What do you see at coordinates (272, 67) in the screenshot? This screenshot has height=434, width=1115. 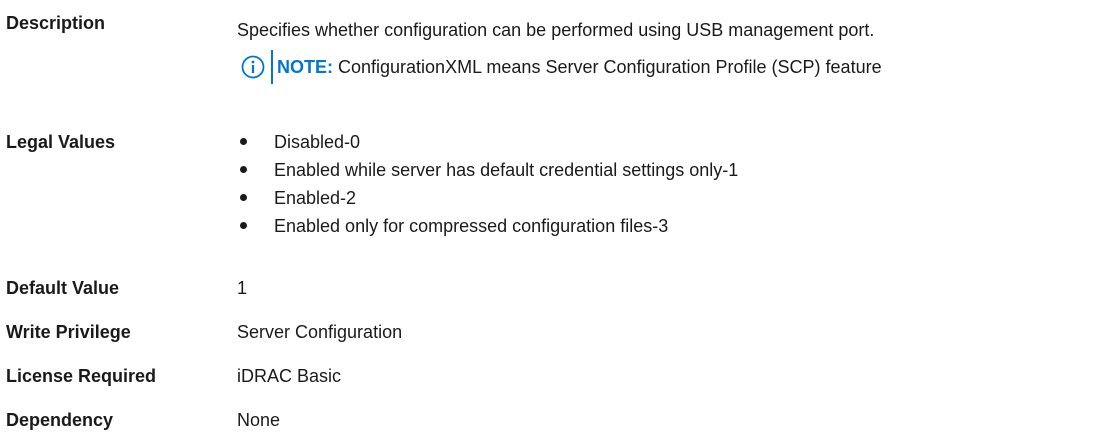 I see `note-divider` at bounding box center [272, 67].